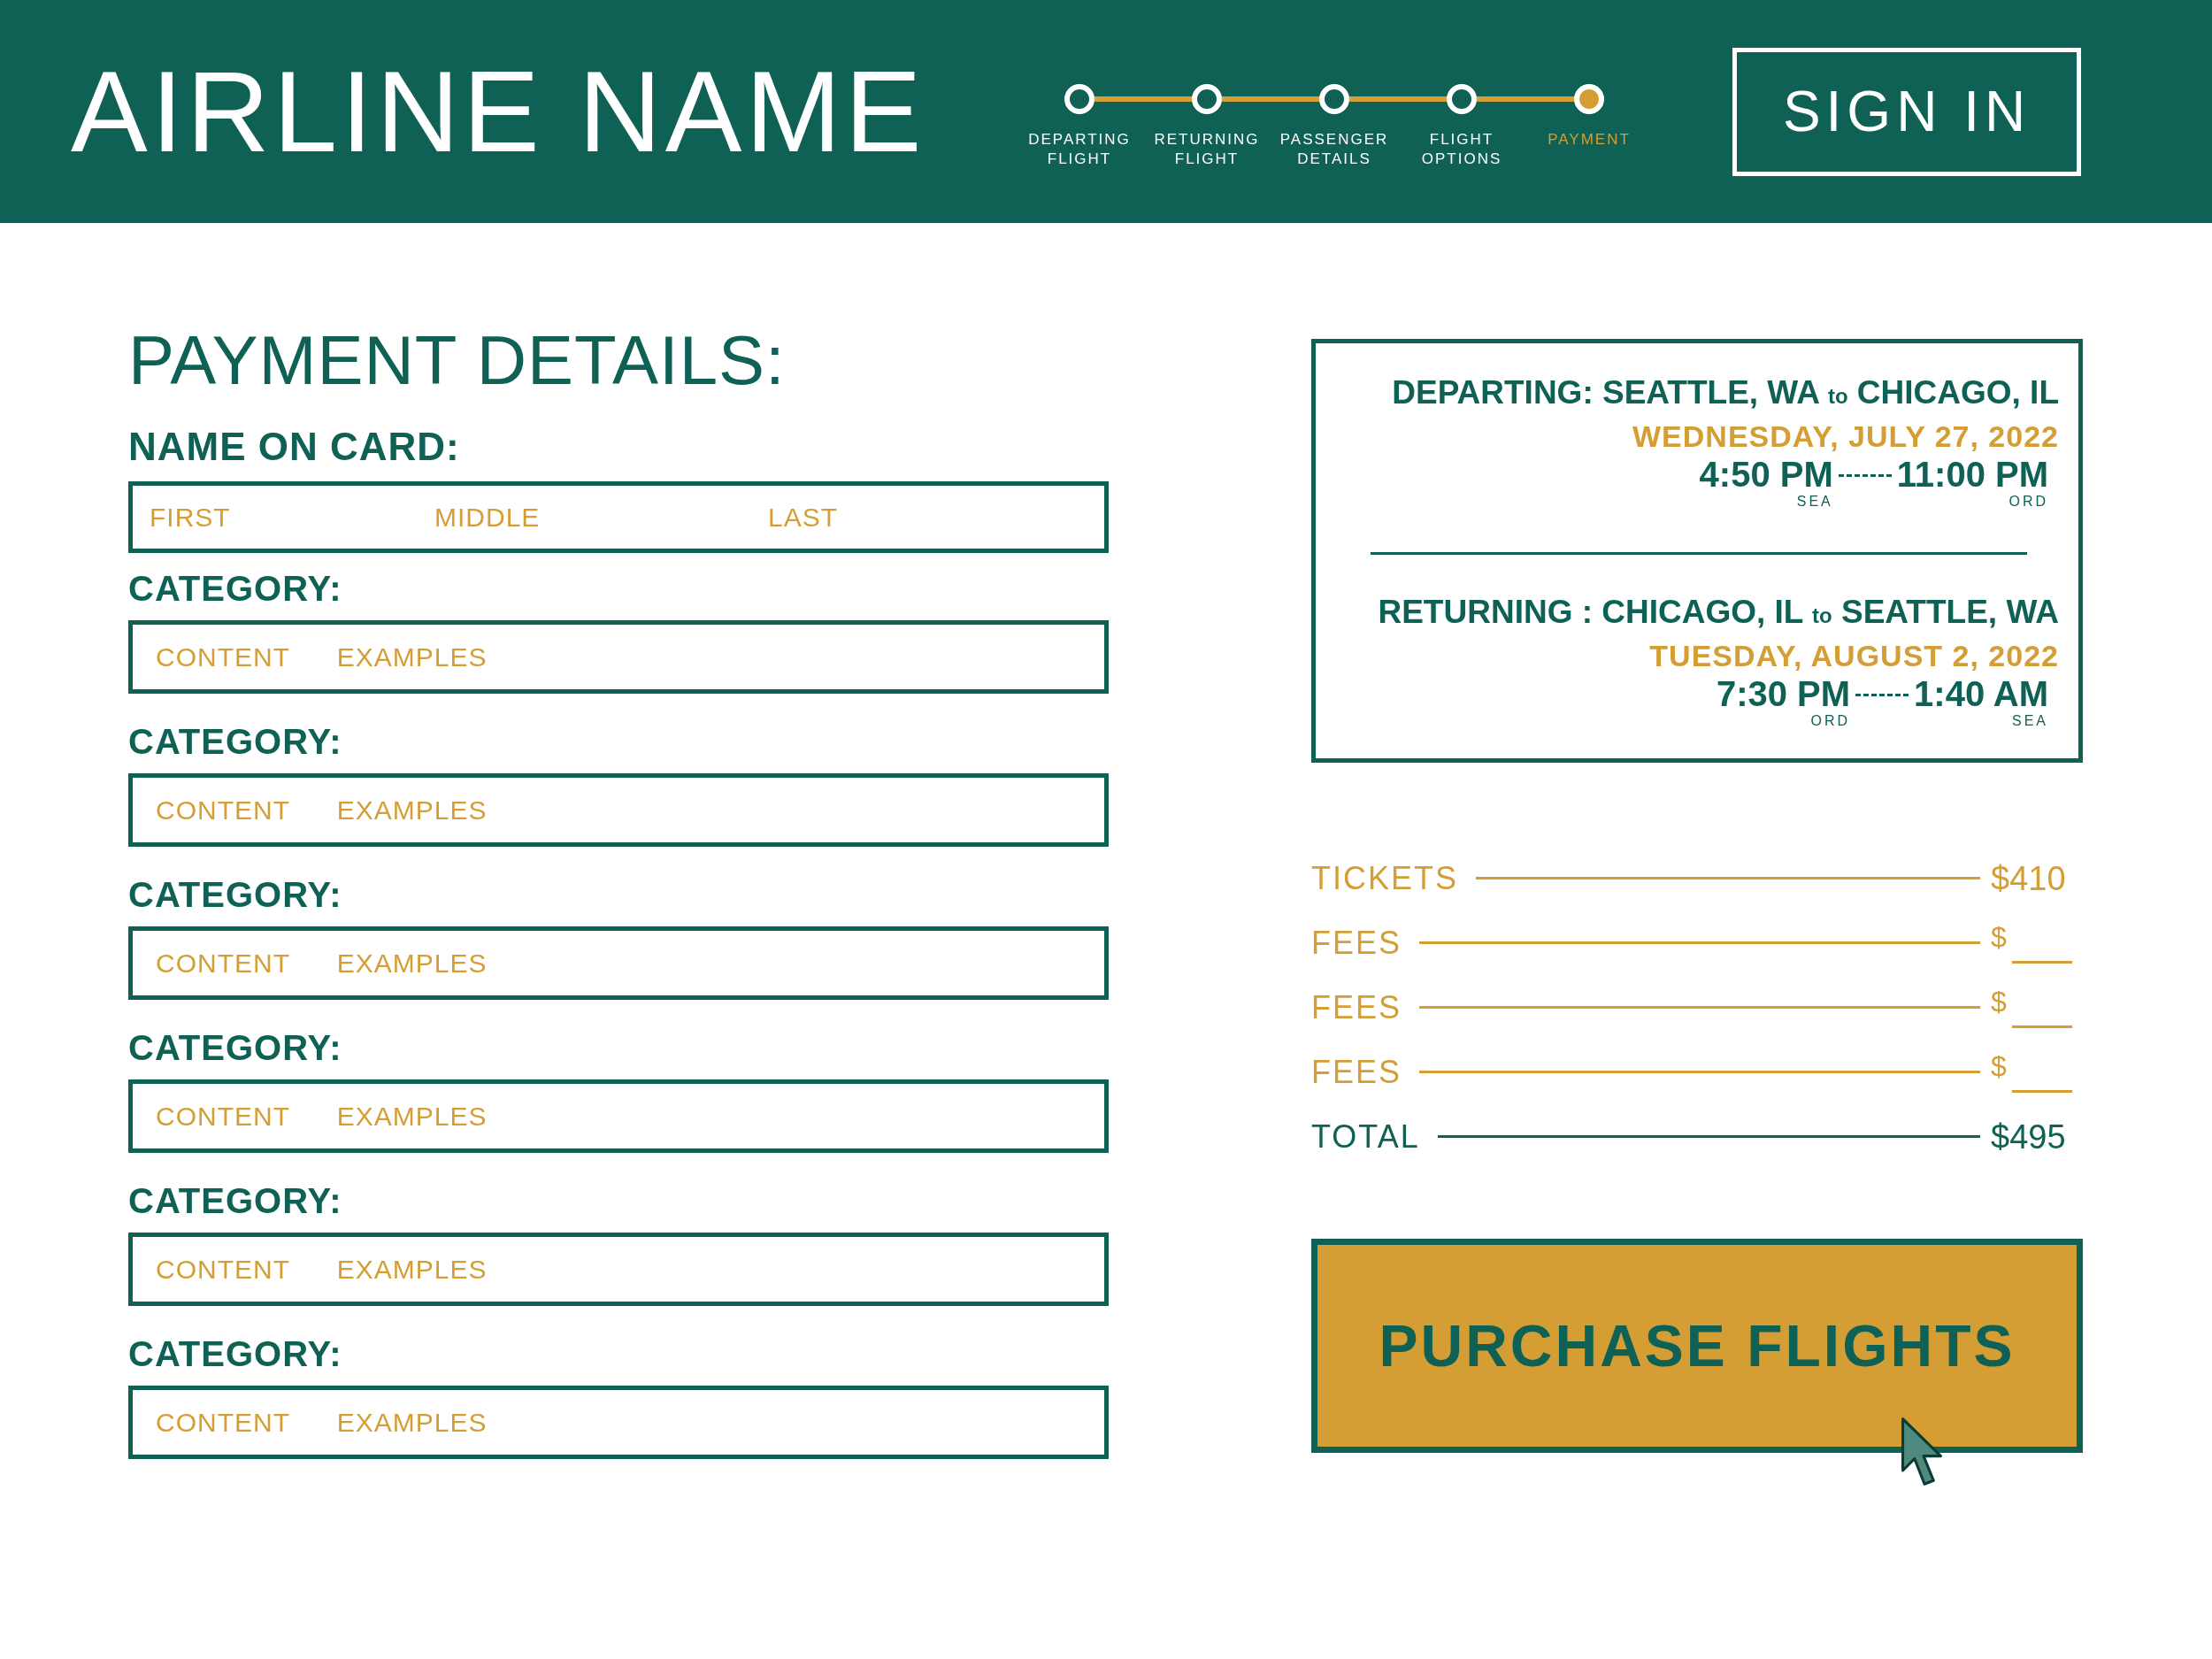  Describe the element at coordinates (2029, 1136) in the screenshot. I see `total-amount: $495` at that location.